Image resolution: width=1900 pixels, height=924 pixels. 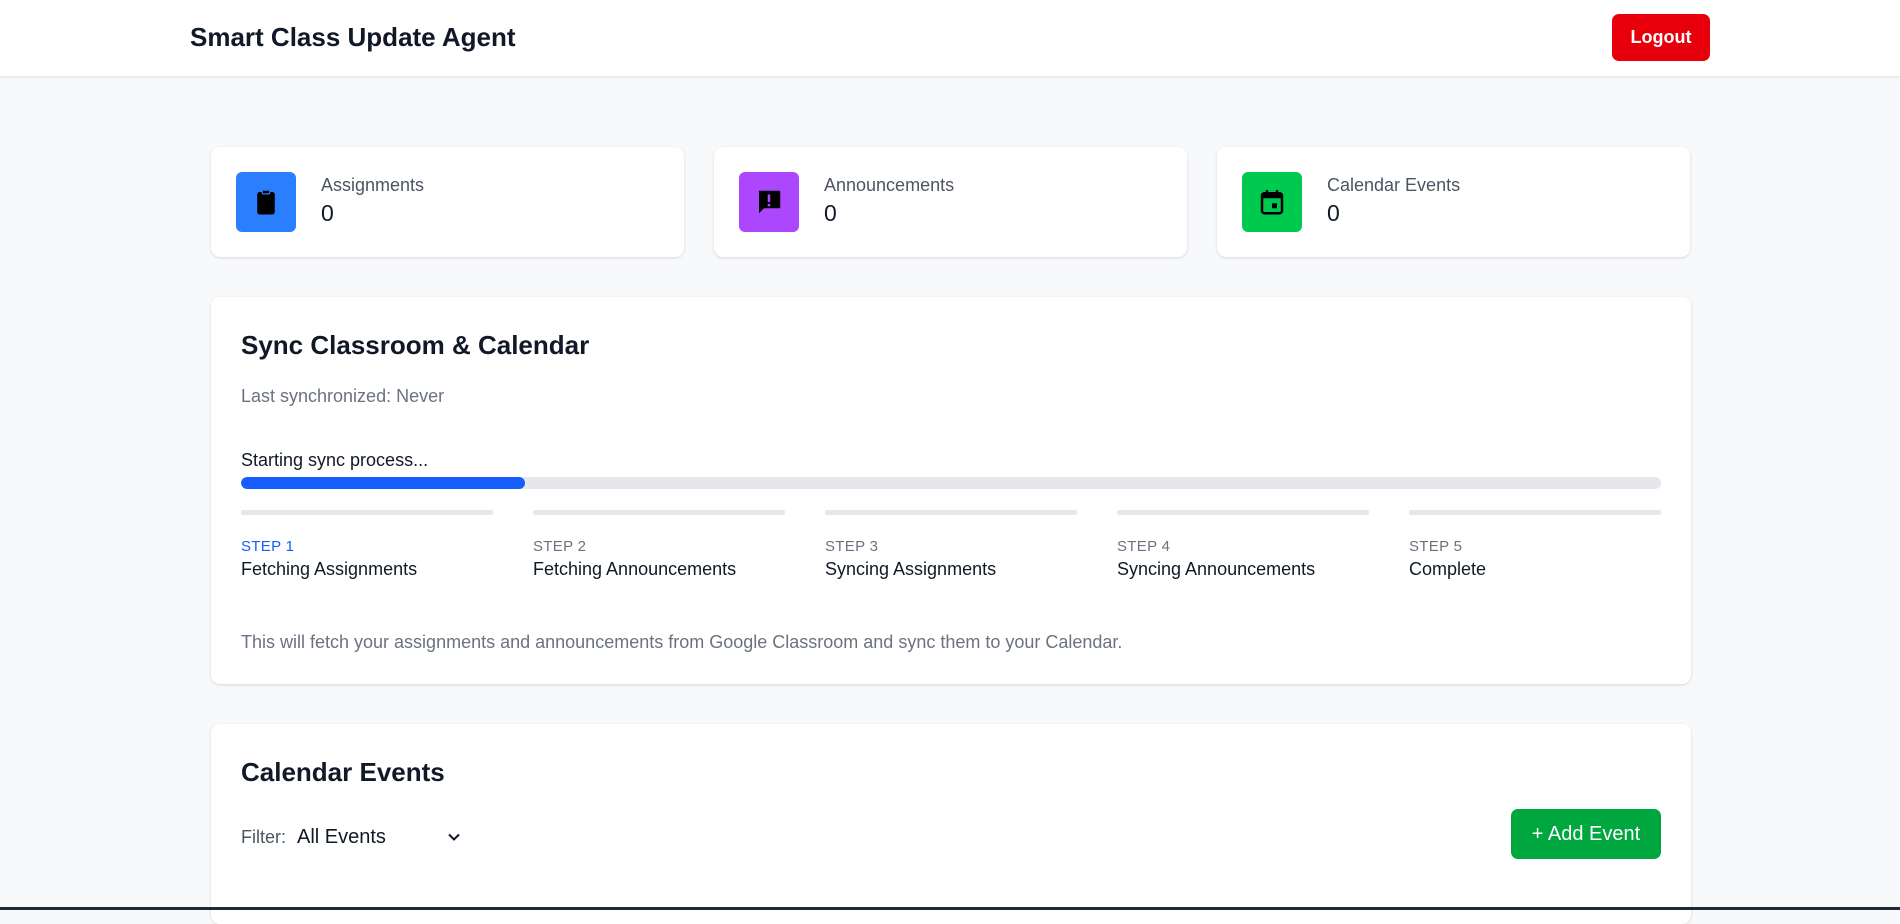 What do you see at coordinates (852, 546) in the screenshot?
I see `step-number: STEP 3` at bounding box center [852, 546].